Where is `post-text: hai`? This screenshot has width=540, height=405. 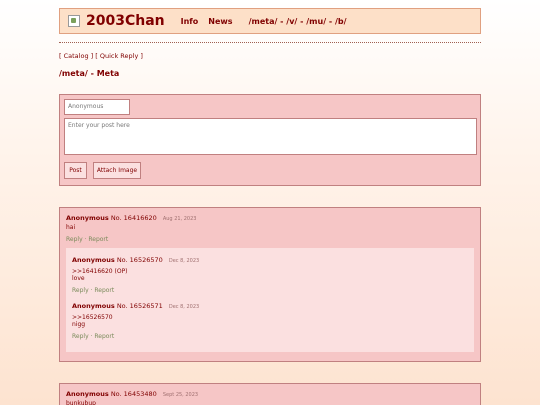 post-text: hai is located at coordinates (71, 227).